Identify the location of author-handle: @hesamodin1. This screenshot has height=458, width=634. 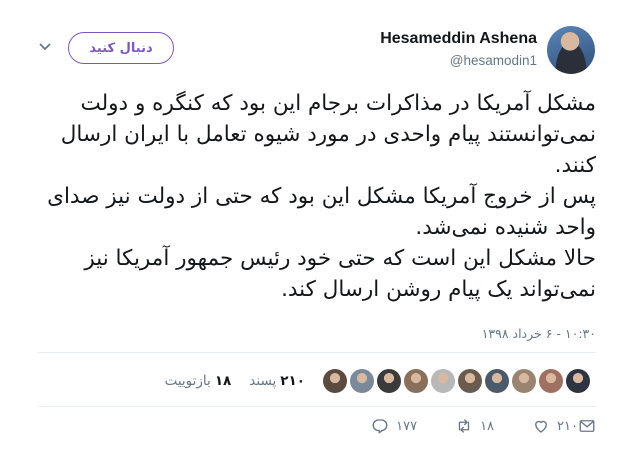
(493, 60).